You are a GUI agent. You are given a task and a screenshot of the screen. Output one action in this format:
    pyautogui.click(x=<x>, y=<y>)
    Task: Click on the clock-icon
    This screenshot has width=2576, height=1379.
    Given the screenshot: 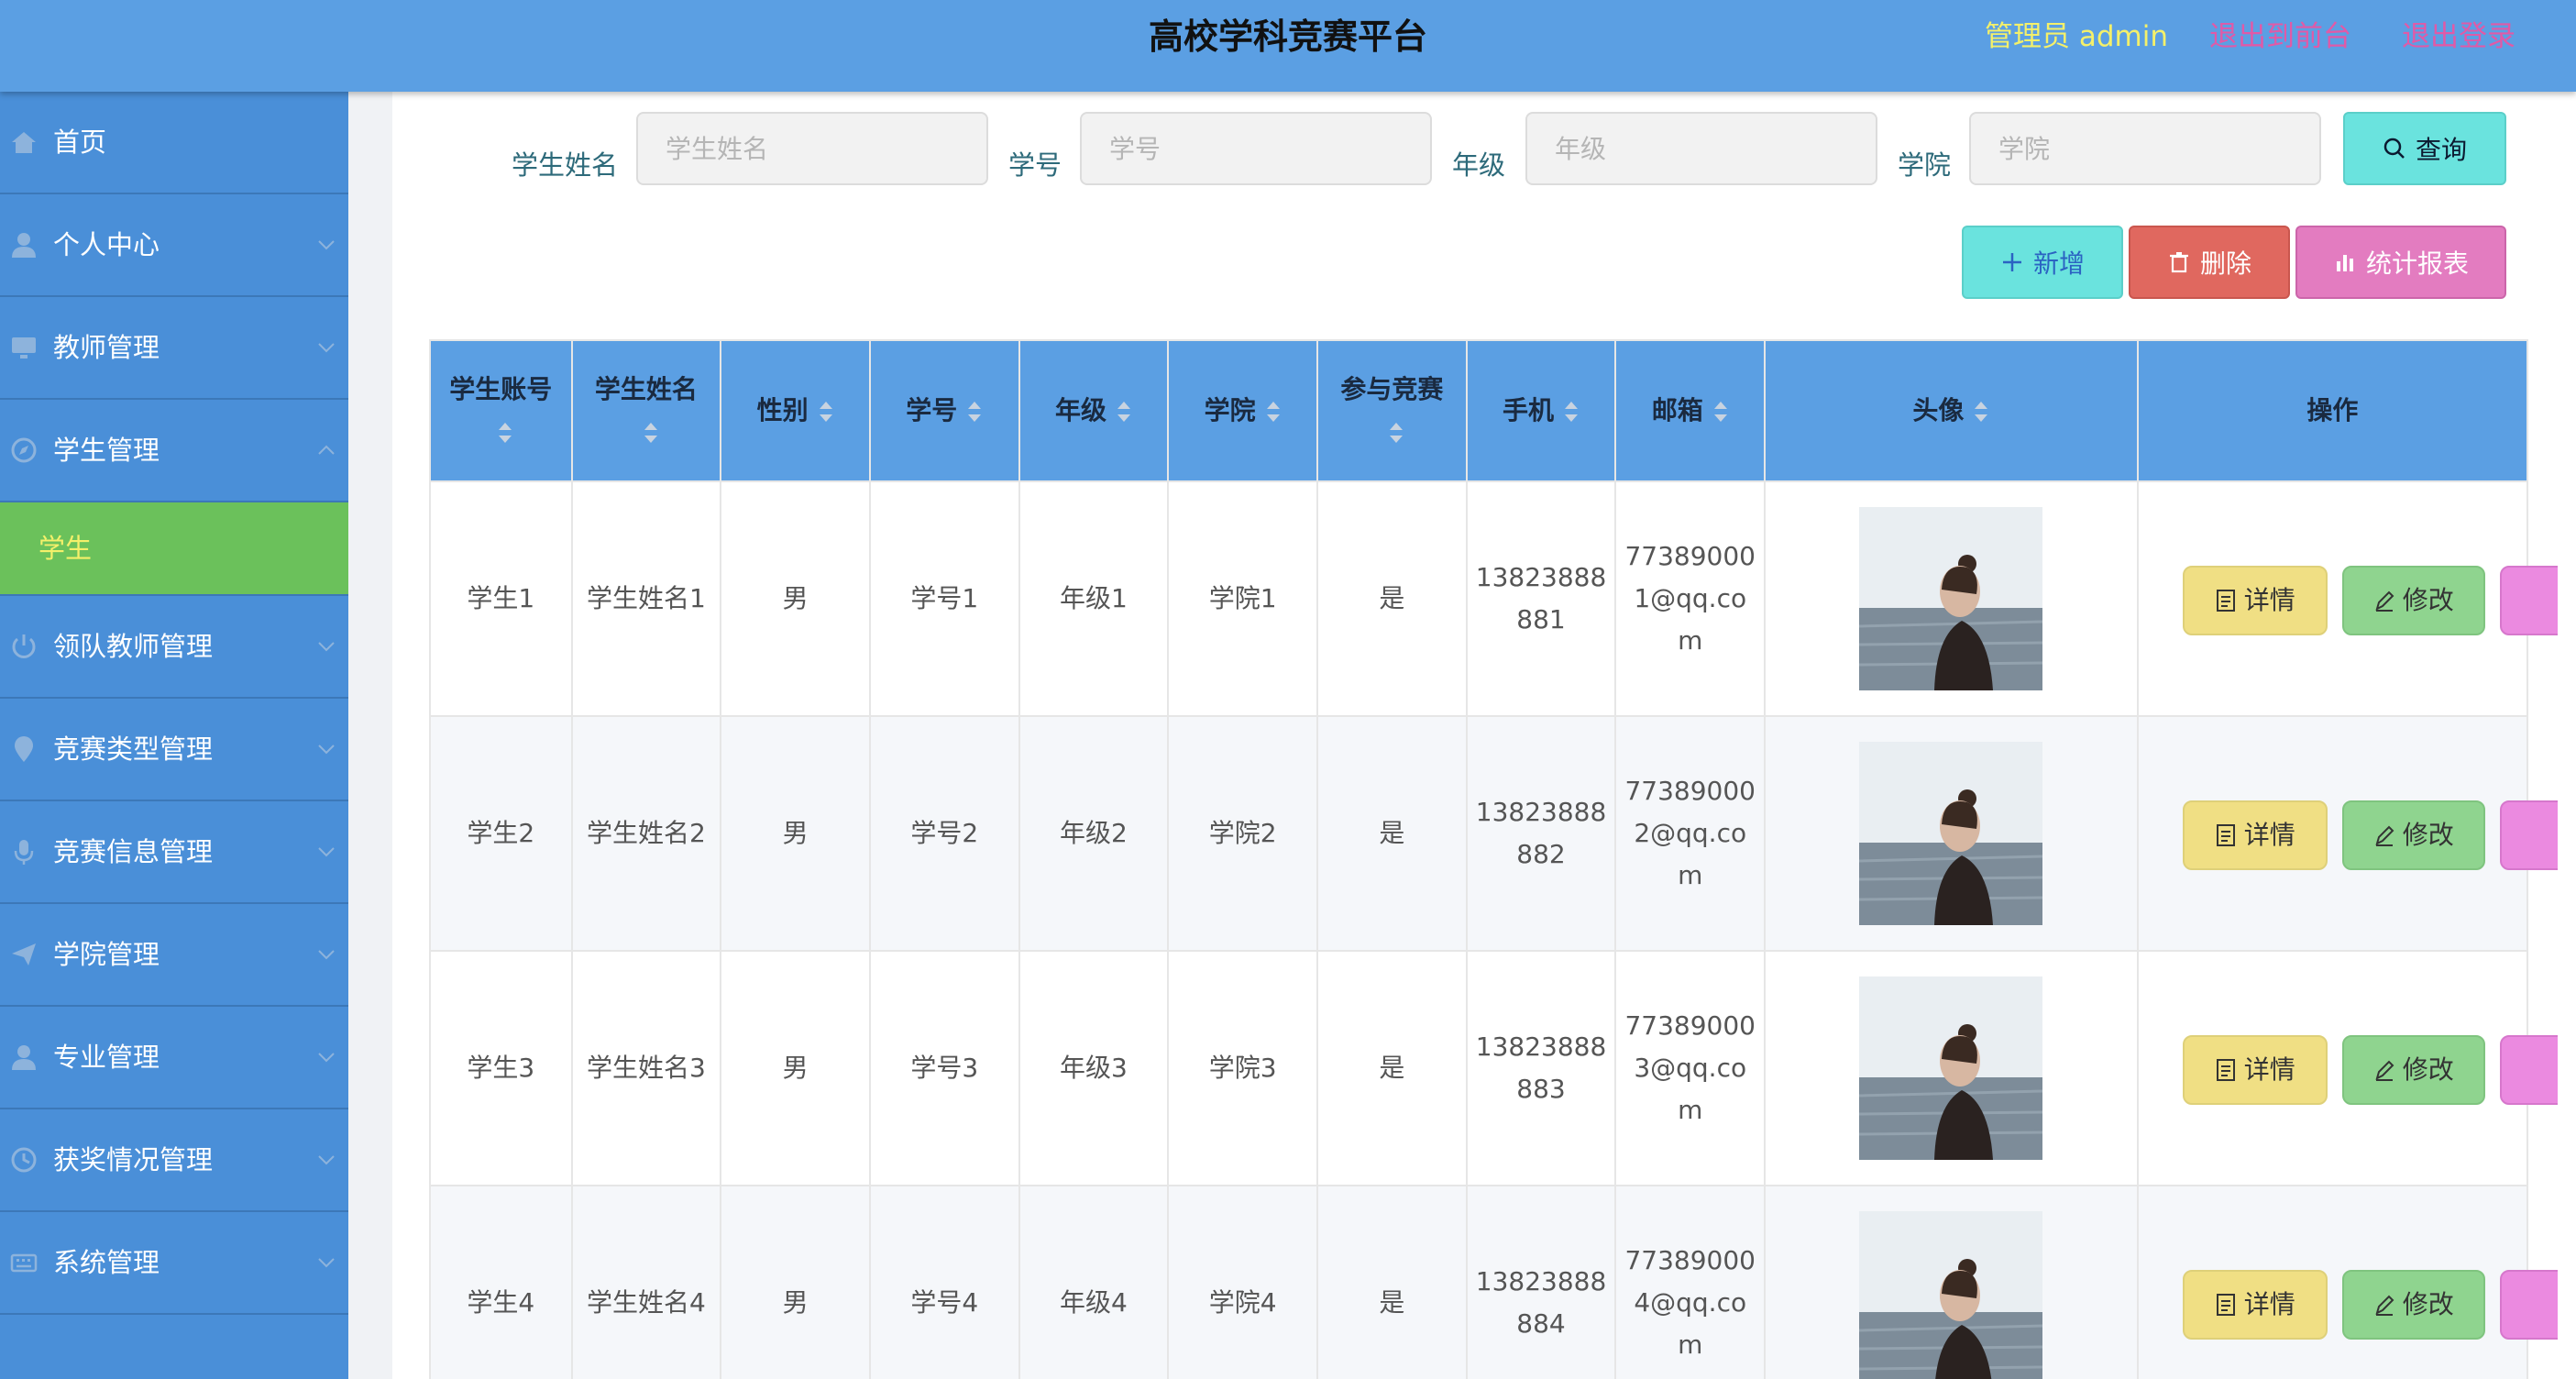 What is the action you would take?
    pyautogui.click(x=24, y=1160)
    